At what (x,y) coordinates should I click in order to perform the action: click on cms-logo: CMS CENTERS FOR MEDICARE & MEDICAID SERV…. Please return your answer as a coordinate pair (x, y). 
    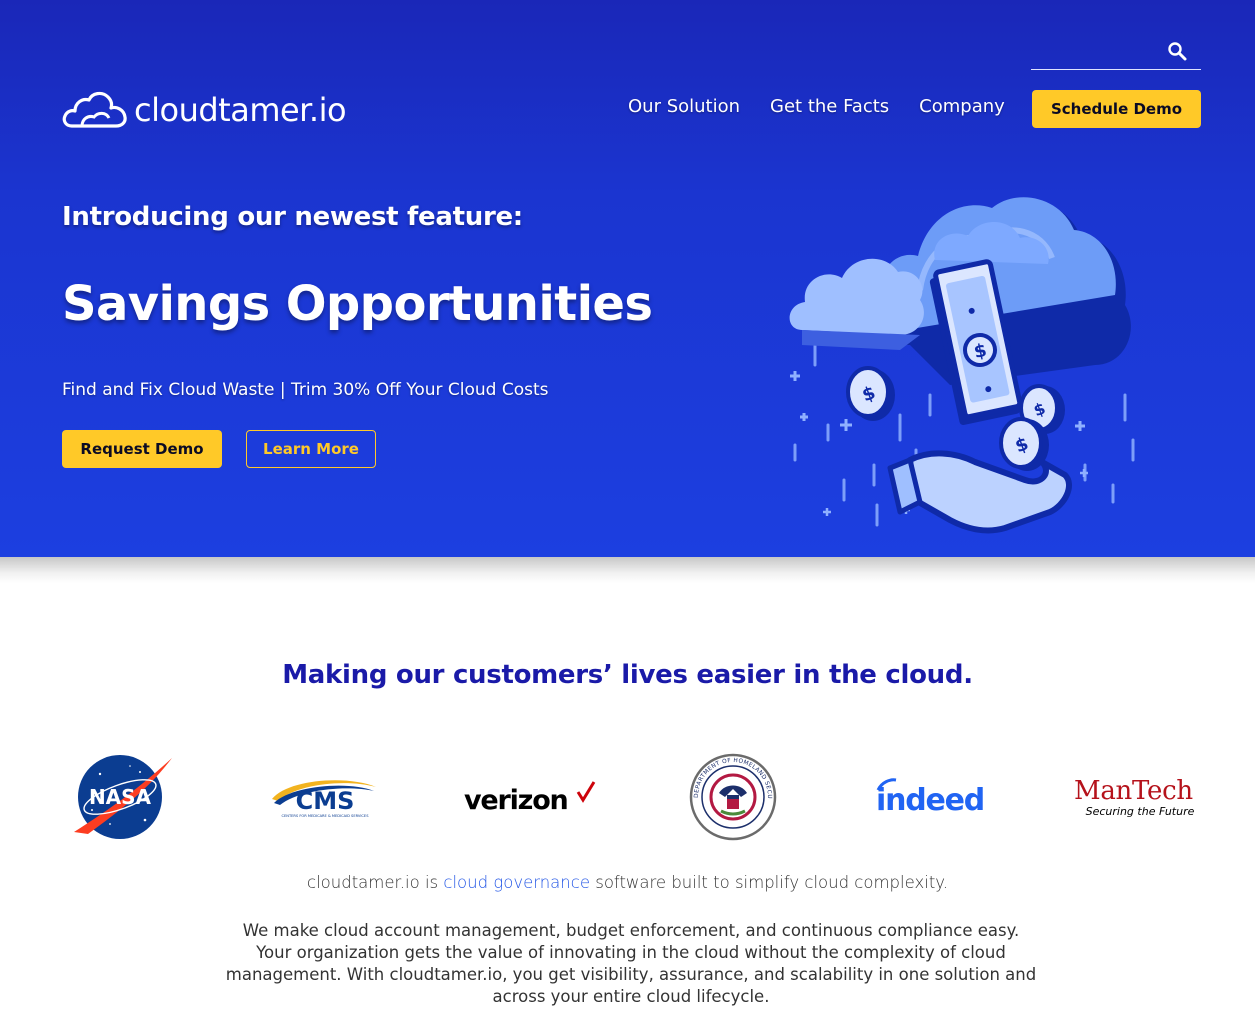
    Looking at the image, I should click on (325, 797).